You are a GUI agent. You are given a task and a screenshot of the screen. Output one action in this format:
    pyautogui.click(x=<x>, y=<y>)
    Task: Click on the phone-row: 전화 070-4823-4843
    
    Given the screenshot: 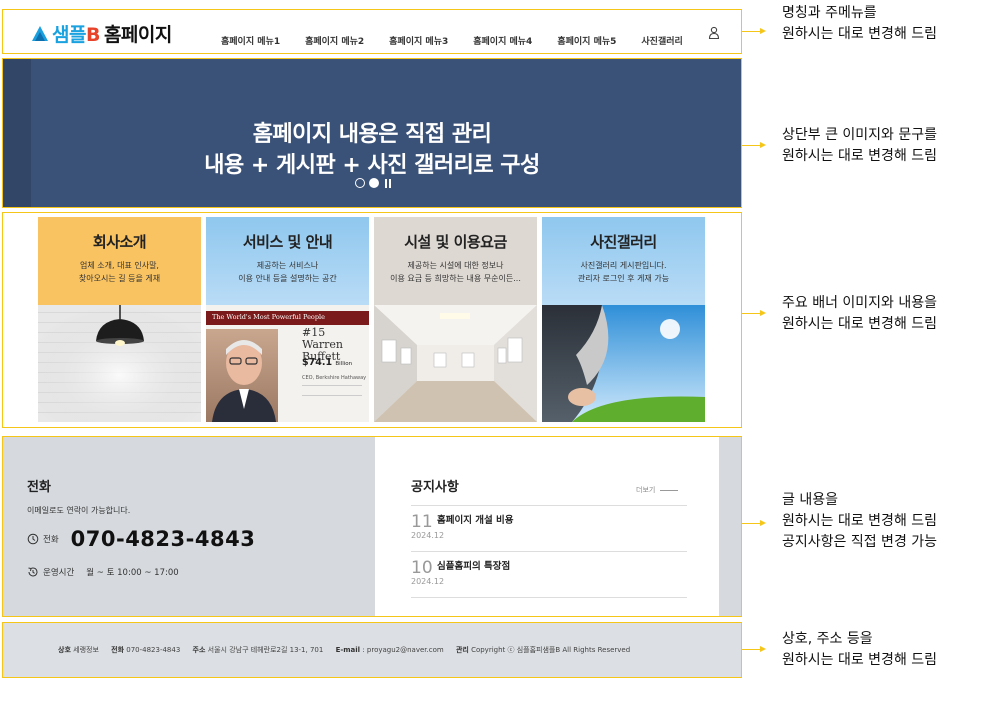 What is the action you would take?
    pyautogui.click(x=141, y=539)
    